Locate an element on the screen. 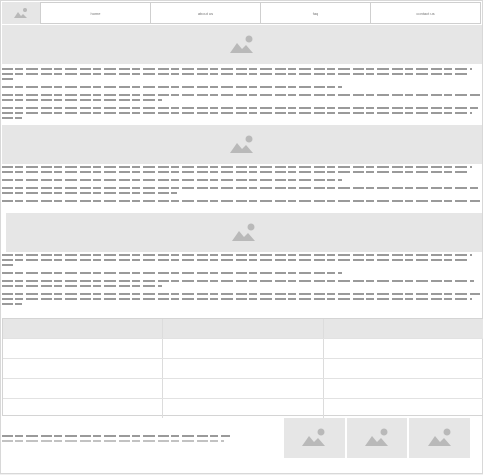  nav-label: contact us is located at coordinates (425, 13).